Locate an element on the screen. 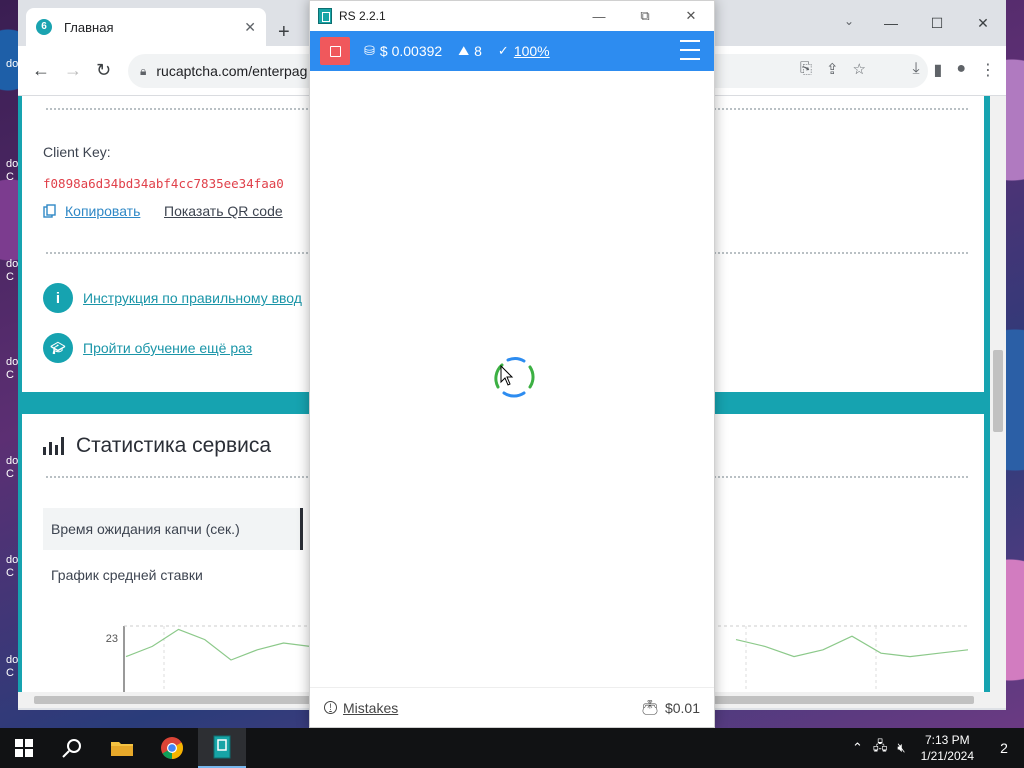 The width and height of the screenshot is (1024, 768). instructions-row: i Инструкция по правильному ввод is located at coordinates (172, 298).